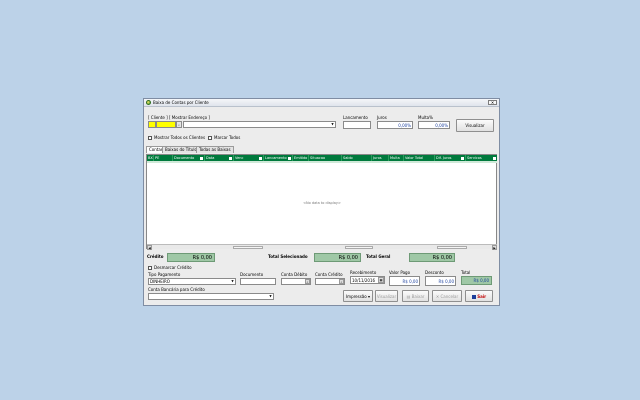 Image resolution: width=640 pixels, height=400 pixels. I want to click on grid-empty-text: <No data to display>, so click(322, 203).